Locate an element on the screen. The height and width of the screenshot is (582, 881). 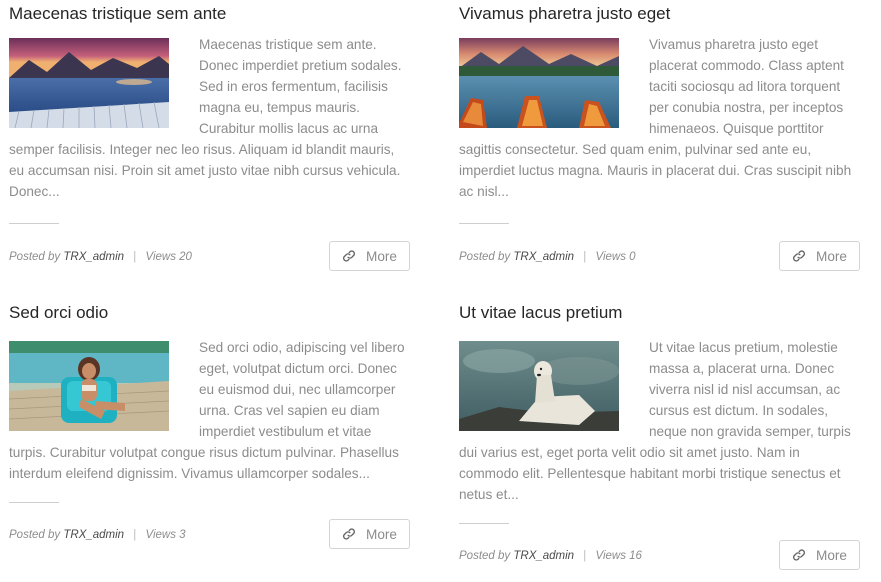
post-meta: Posted by TRX_admin | Views 16 is located at coordinates (550, 556).